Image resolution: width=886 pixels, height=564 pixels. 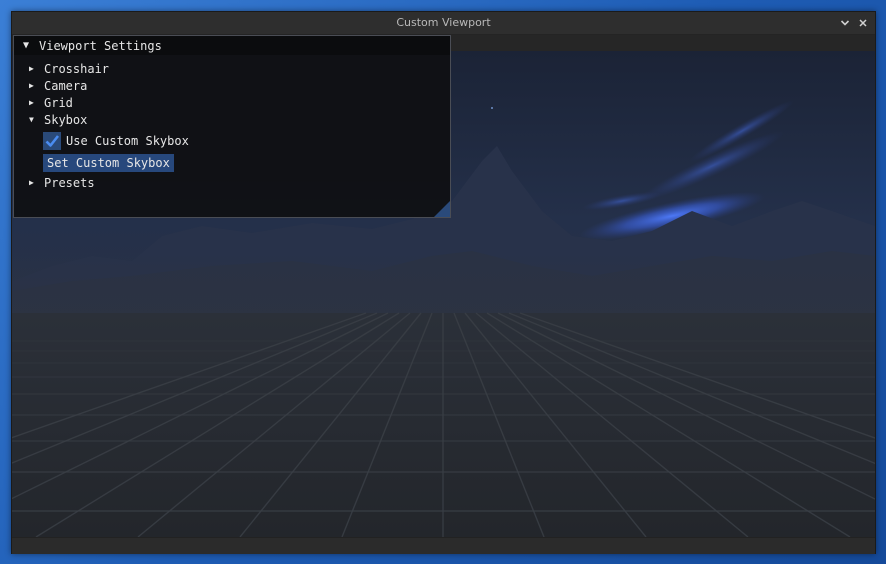 I want to click on window-title: Custom Viewport, so click(x=443, y=22).